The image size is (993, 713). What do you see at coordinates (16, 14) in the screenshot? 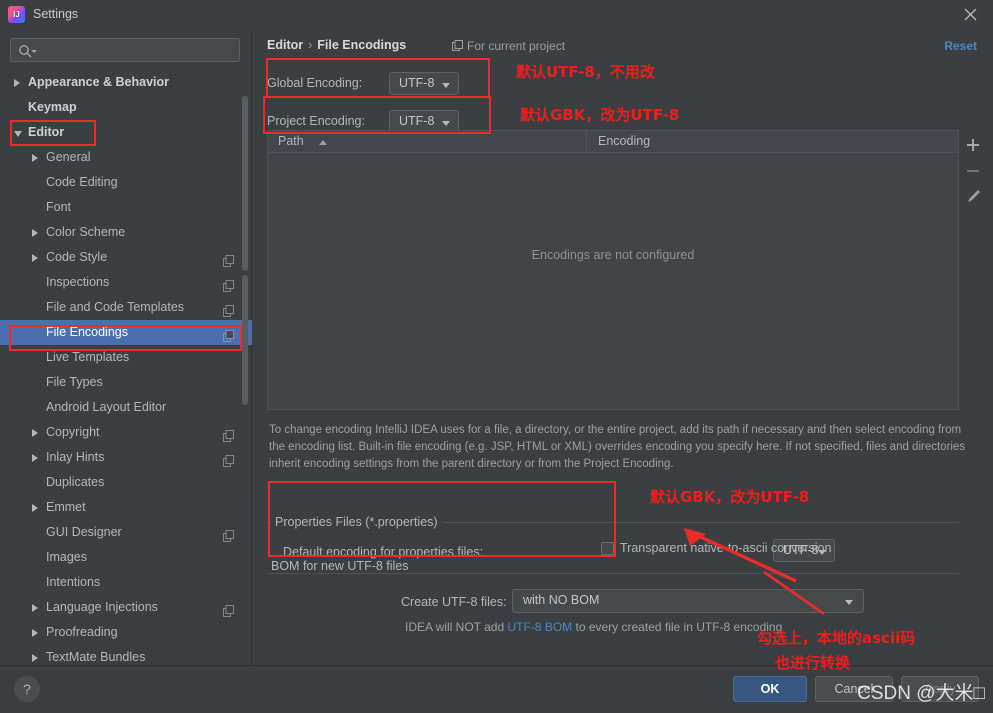
I see `intellij-idea-logo-icon` at bounding box center [16, 14].